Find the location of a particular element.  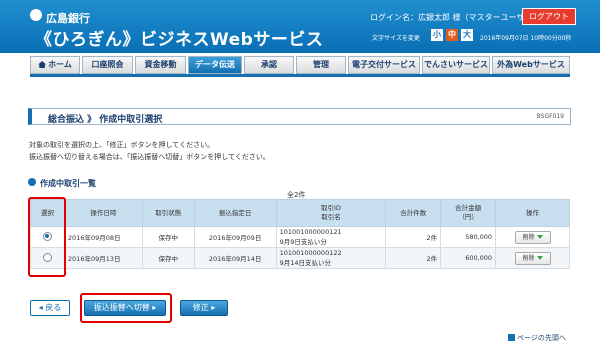

header-total-amount: 合計金額 （円） is located at coordinates (468, 213).